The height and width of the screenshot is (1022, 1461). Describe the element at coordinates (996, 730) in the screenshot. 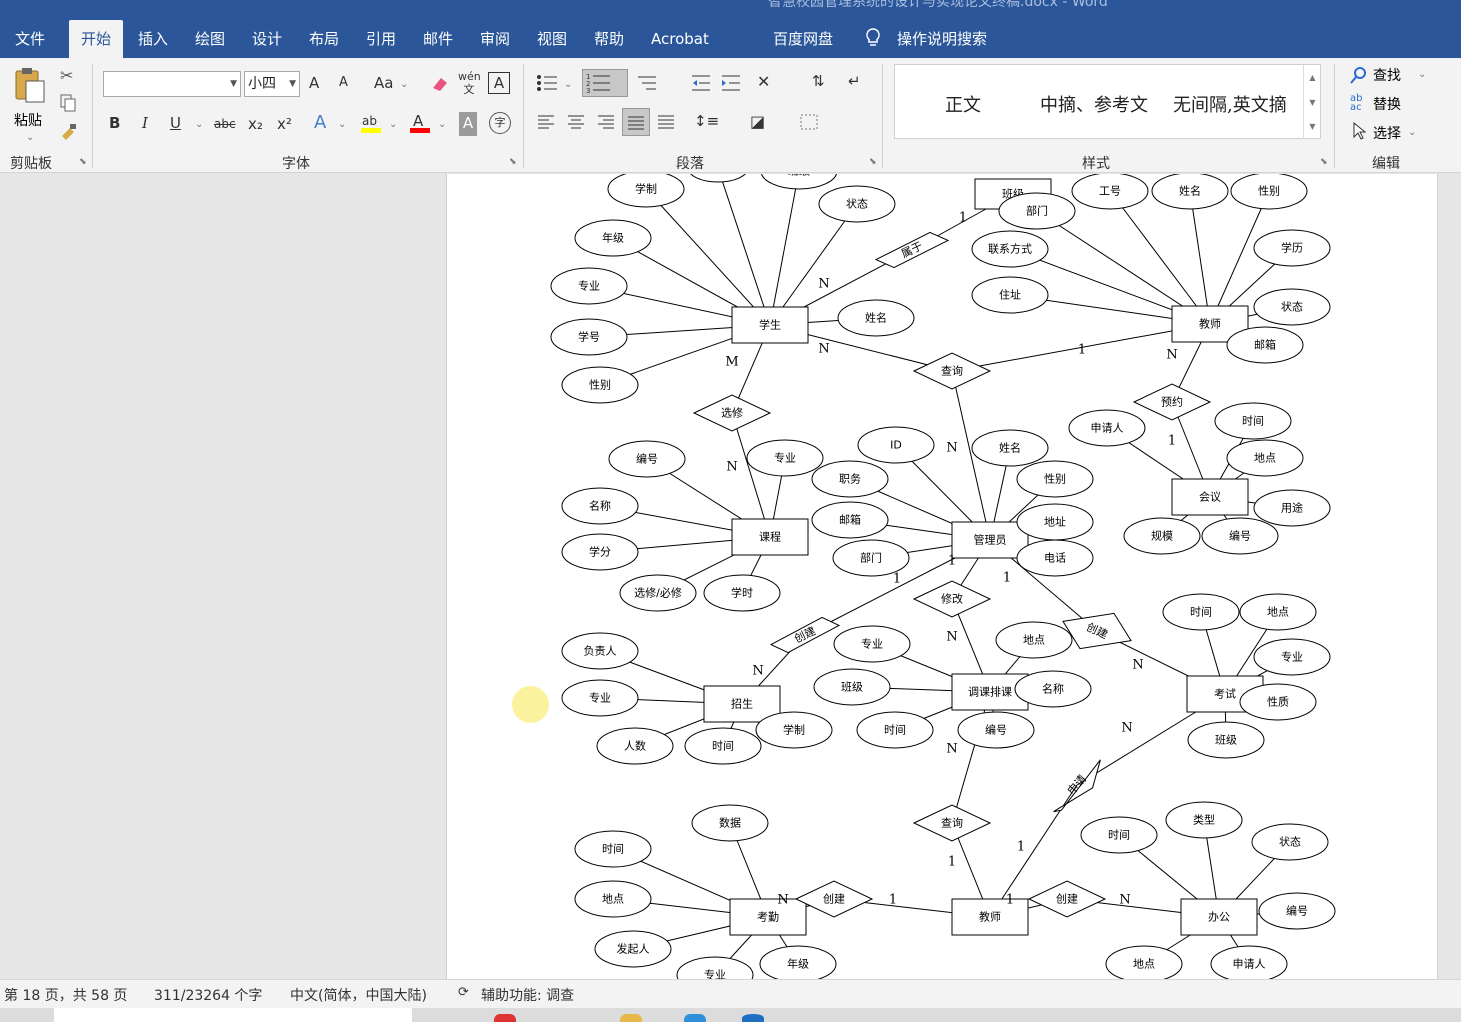

I see `er-attribute: 编号` at that location.